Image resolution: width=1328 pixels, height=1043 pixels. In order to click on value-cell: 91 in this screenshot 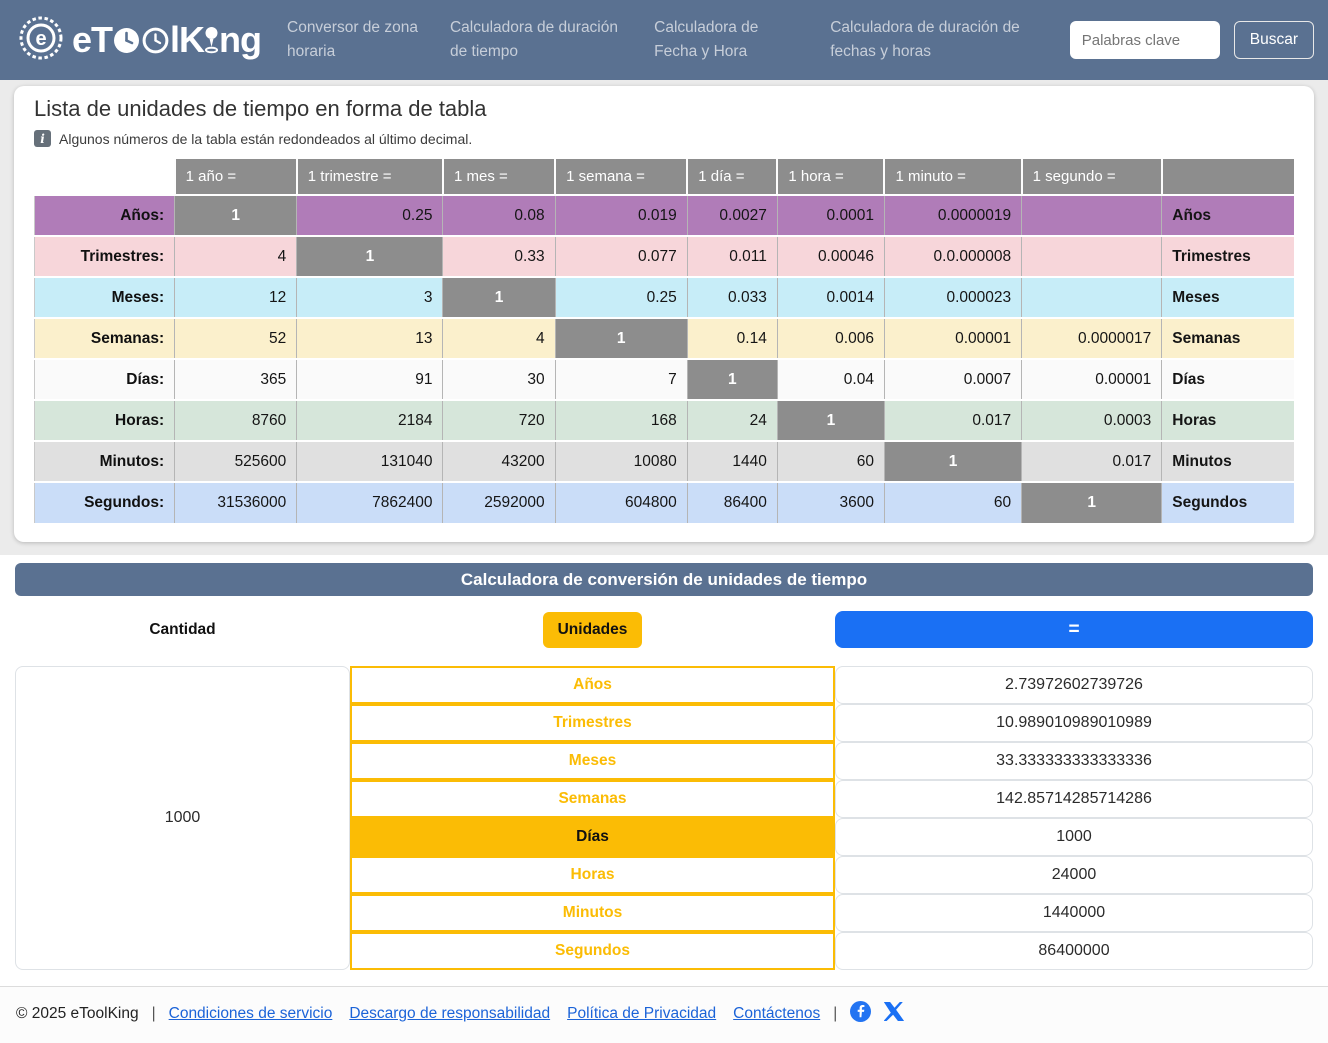, I will do `click(369, 379)`.